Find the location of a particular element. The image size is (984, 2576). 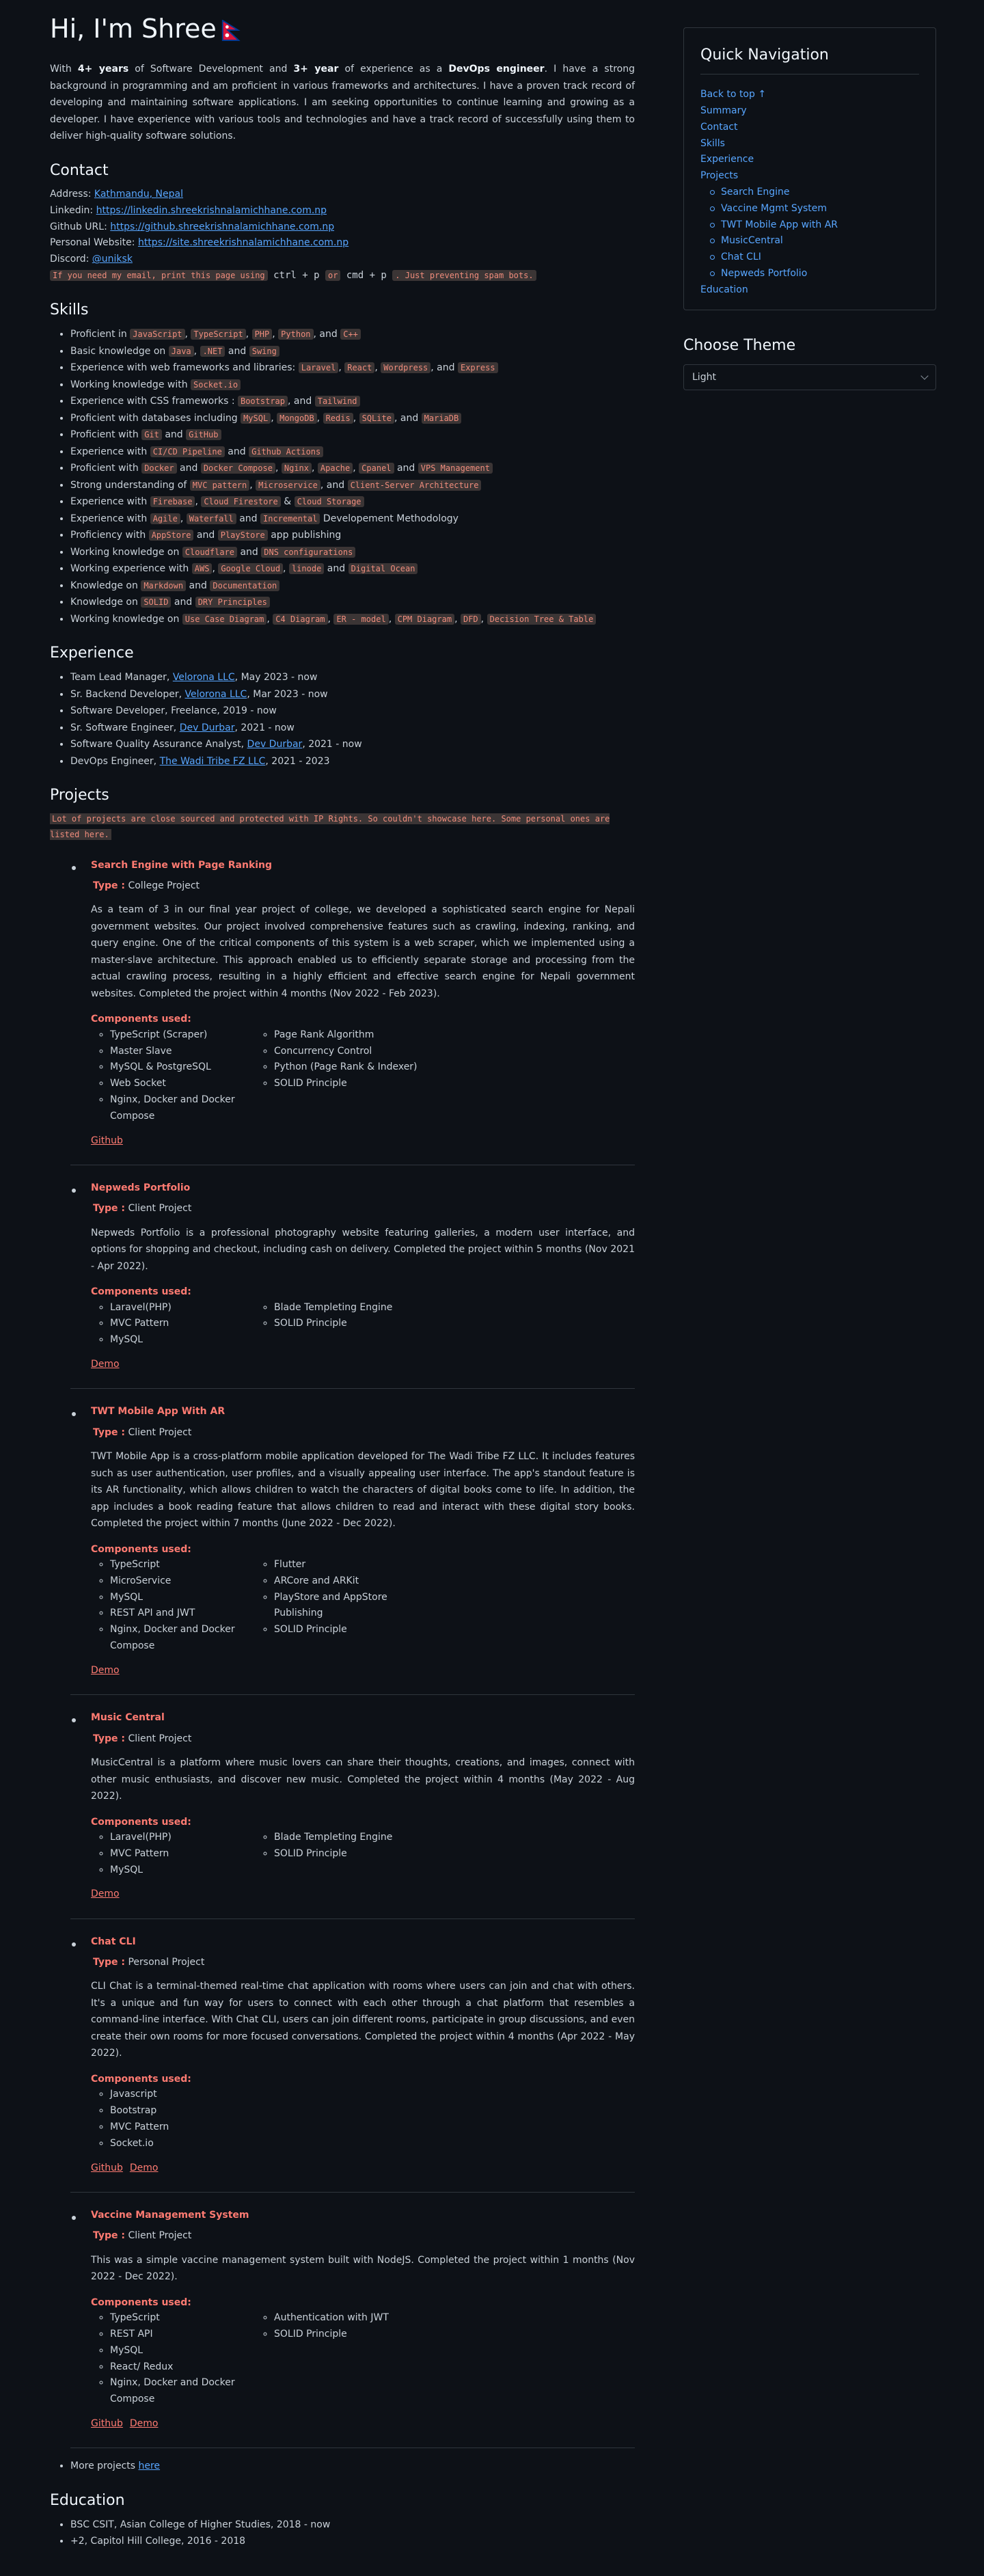

nav-link: MusicCentral is located at coordinates (809, 241).